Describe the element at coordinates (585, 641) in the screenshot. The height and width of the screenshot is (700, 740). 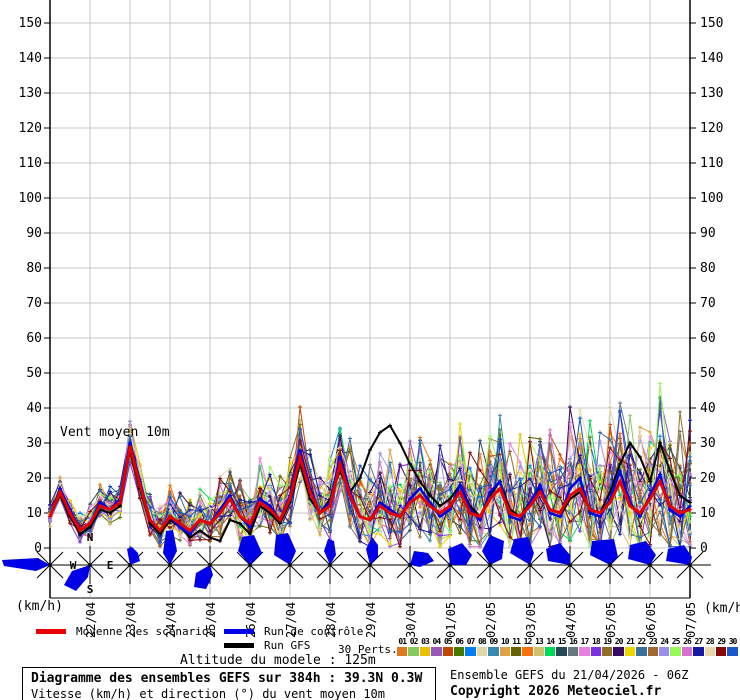
I see `perturbation-number: 17` at that location.